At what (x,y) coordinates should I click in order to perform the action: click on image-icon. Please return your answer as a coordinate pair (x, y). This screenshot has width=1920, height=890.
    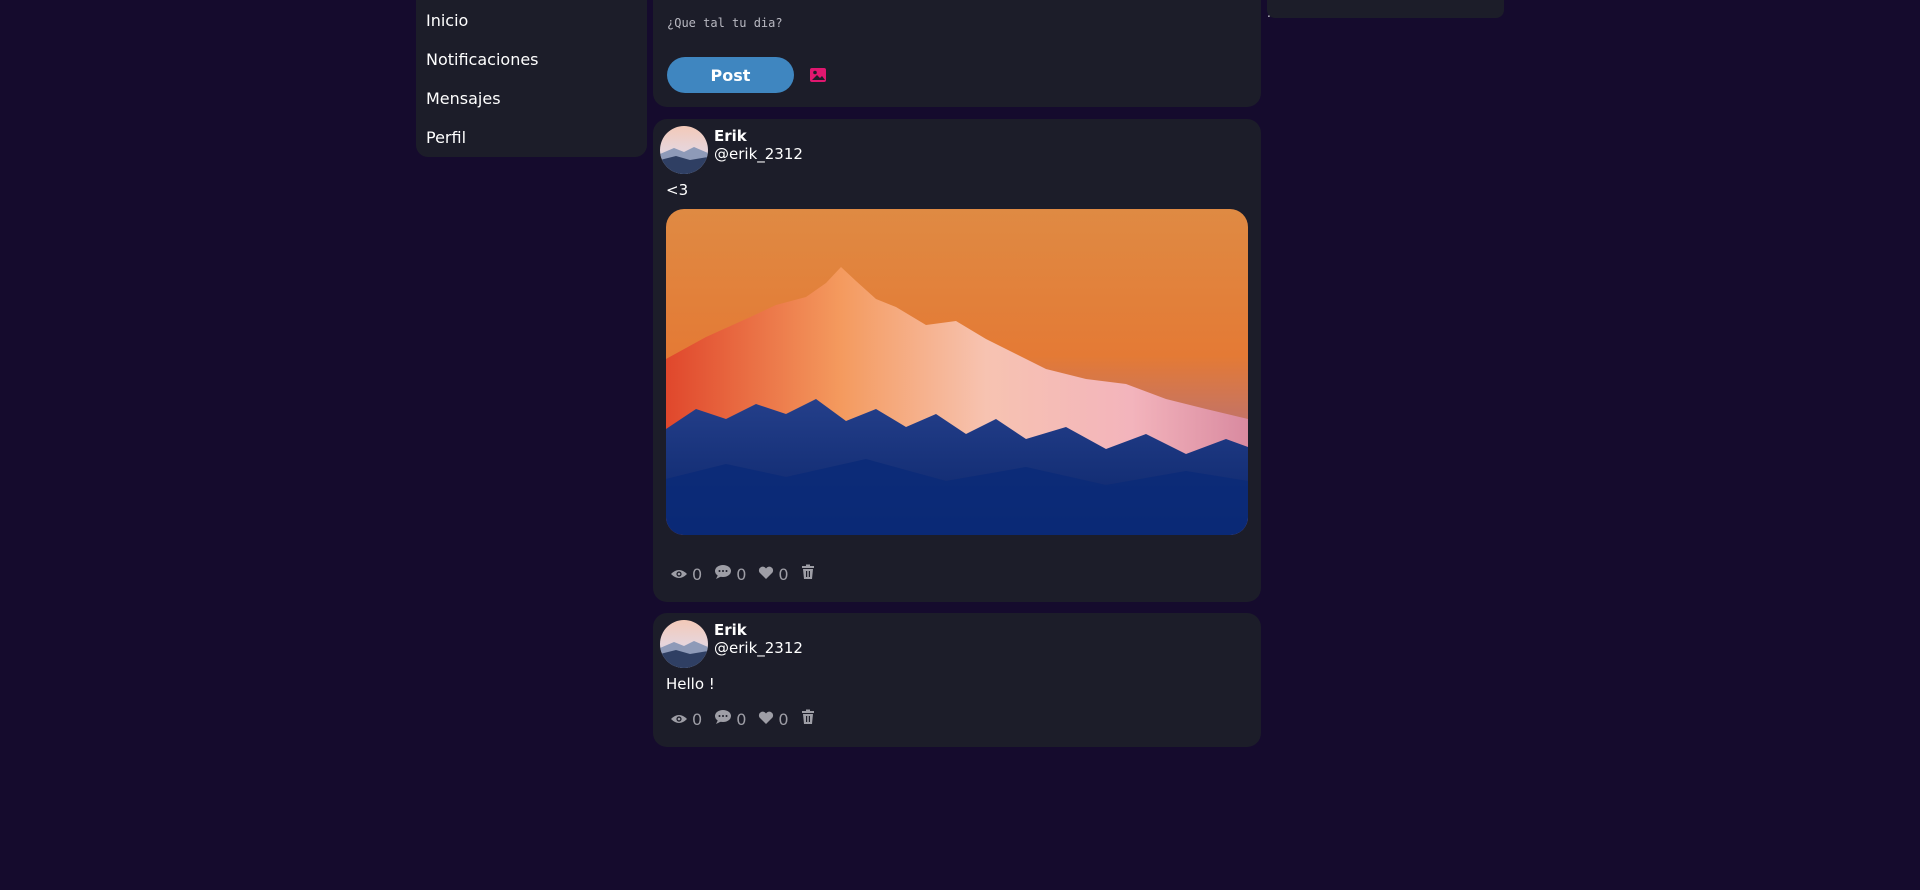
    Looking at the image, I should click on (818, 75).